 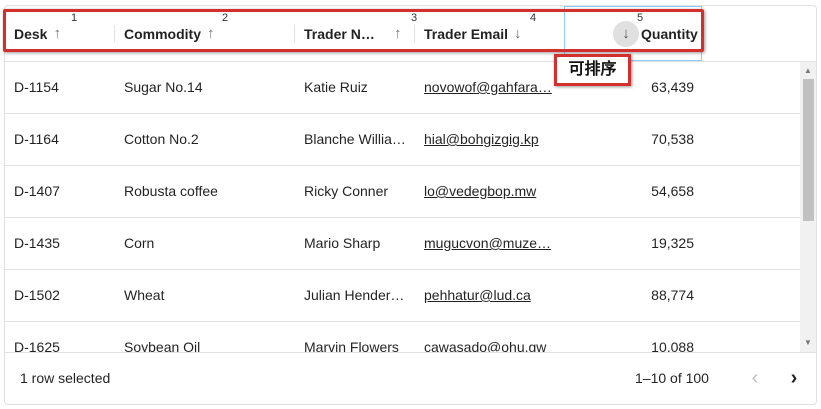 I want to click on cell-desk: D-1407, so click(x=37, y=191).